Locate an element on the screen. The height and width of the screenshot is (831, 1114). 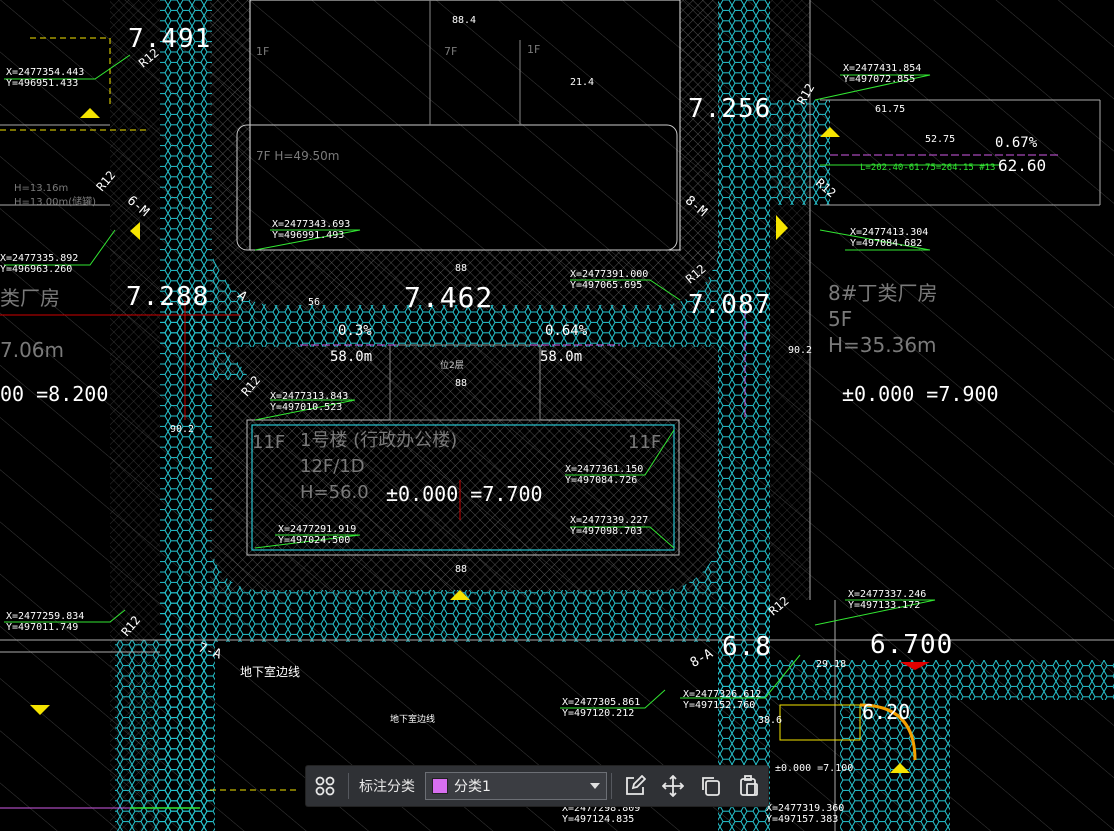
coord-label: X=2477313.843 Y=497010.523 is located at coordinates (309, 402).